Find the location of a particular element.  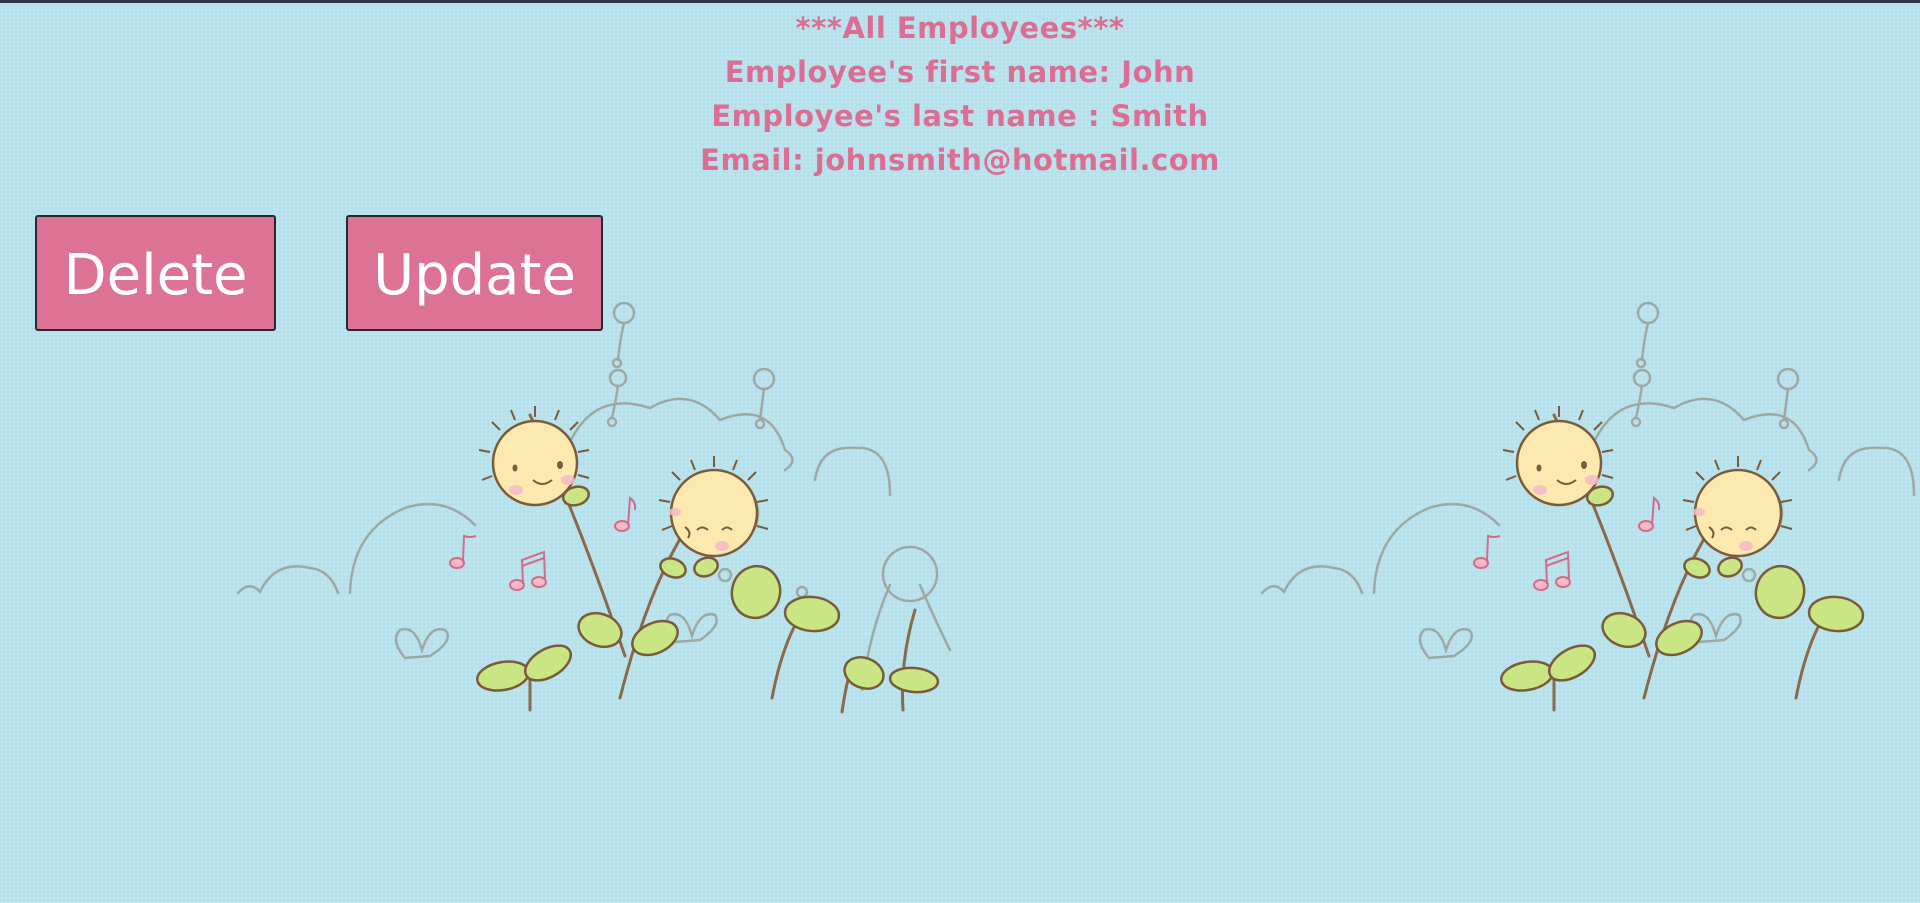

window-top-border is located at coordinates (960, 1).